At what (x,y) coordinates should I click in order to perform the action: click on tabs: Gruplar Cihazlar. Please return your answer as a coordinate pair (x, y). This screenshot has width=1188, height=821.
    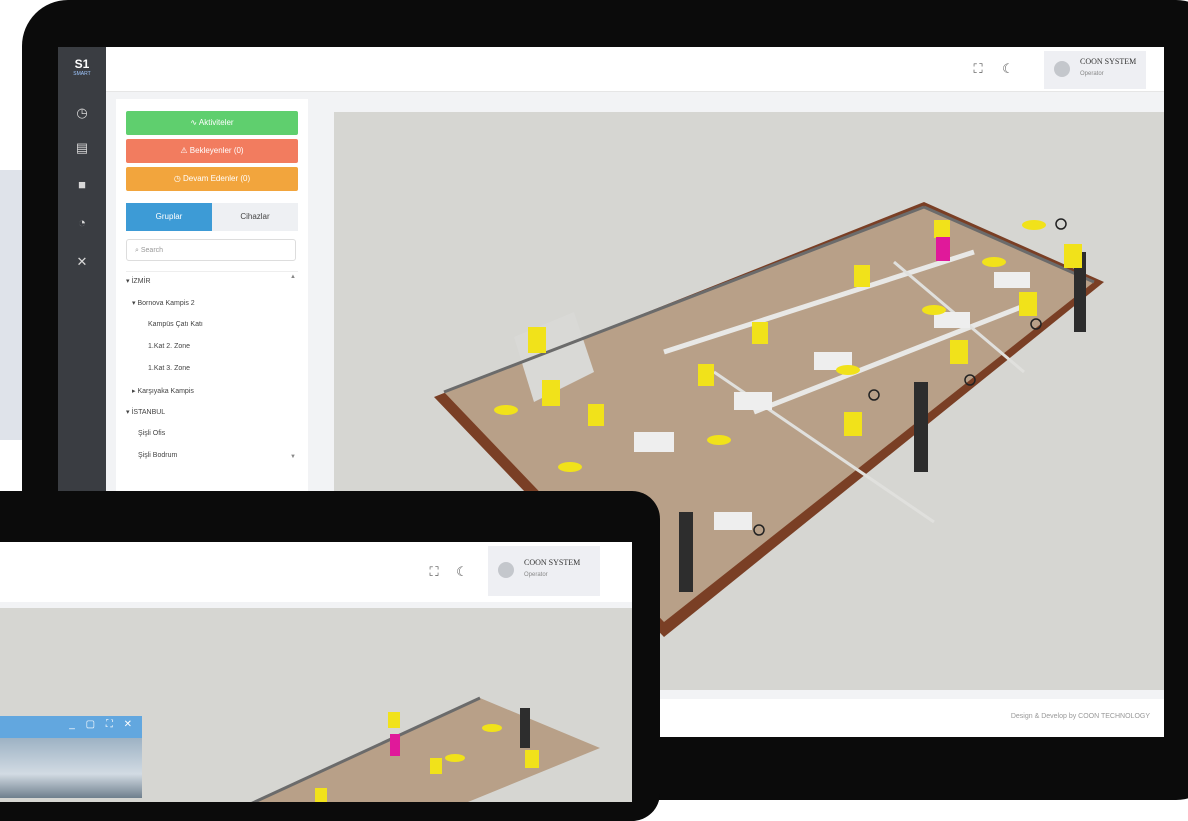
    Looking at the image, I should click on (212, 217).